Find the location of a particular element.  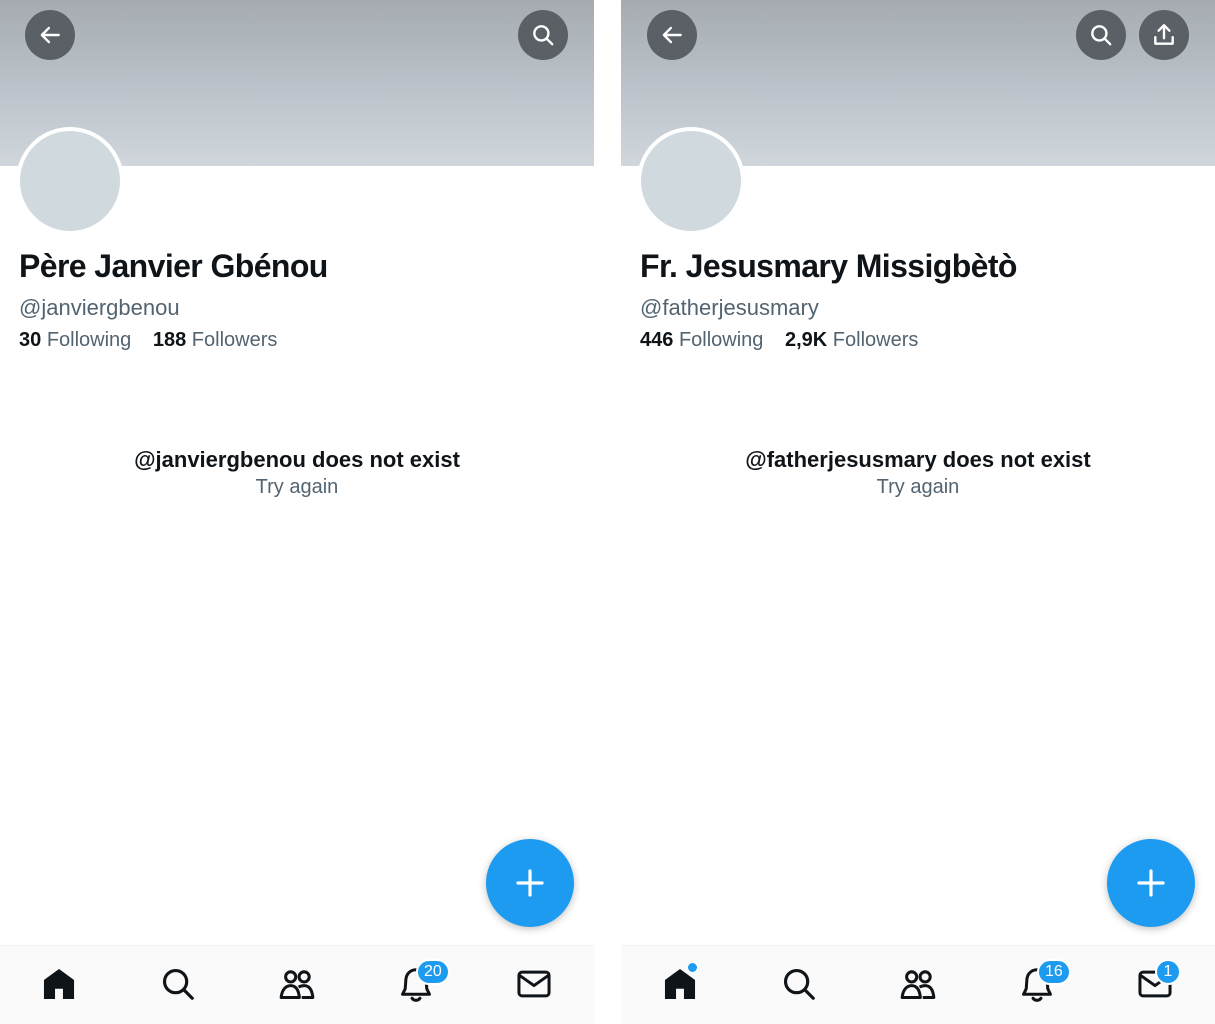

following-link: 446 Following is located at coordinates (701, 340).